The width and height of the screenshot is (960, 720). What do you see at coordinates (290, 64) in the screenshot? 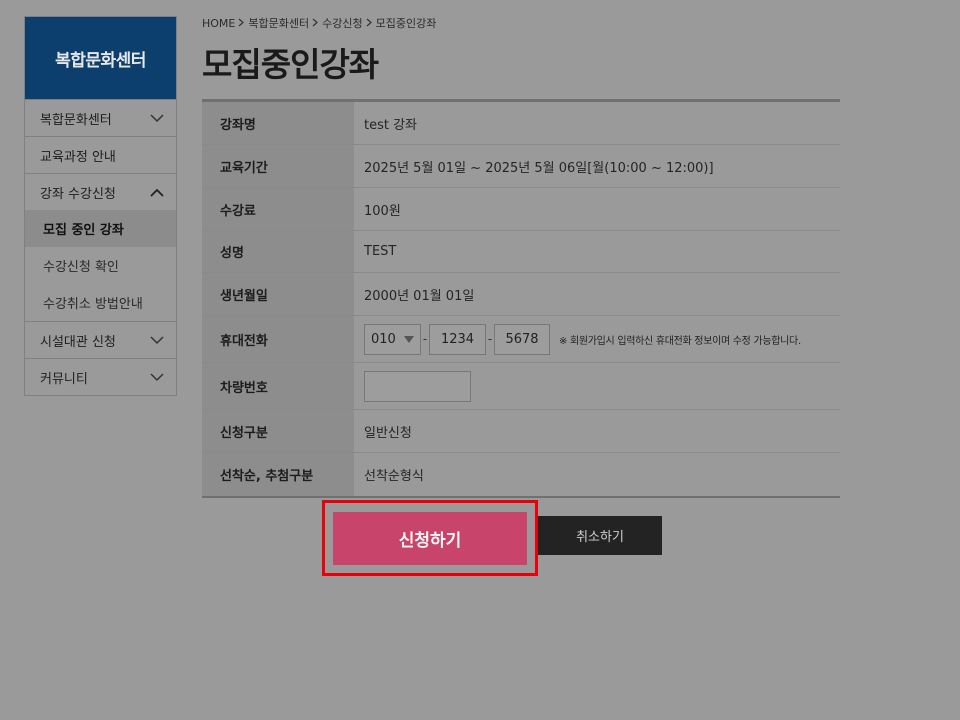
I see `page-title: 모집중인강좌` at bounding box center [290, 64].